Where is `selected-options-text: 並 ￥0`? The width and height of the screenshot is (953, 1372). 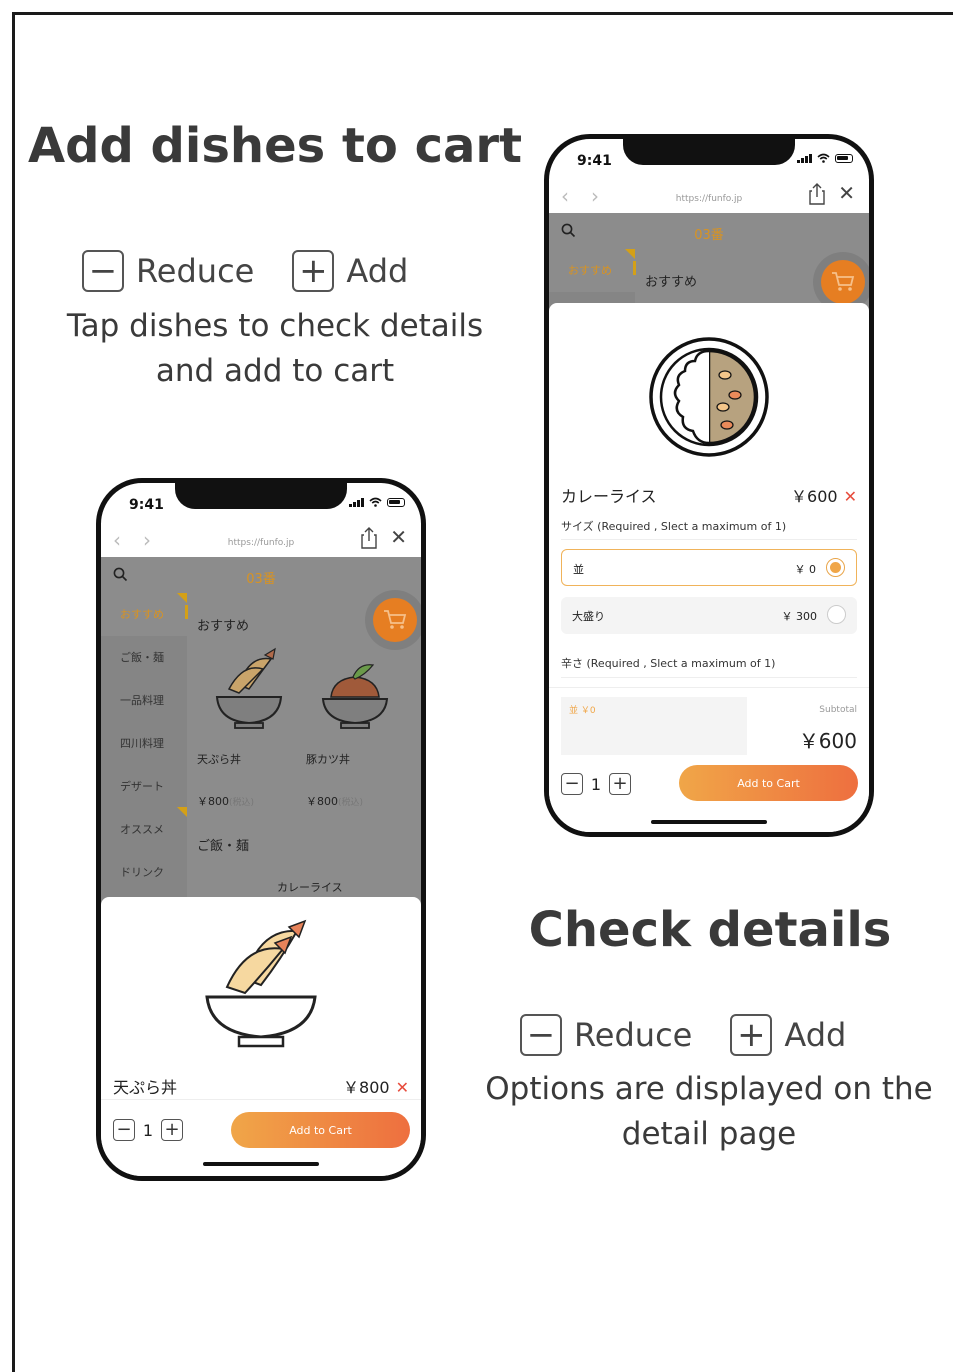
selected-options-text: 並 ￥0 is located at coordinates (582, 711).